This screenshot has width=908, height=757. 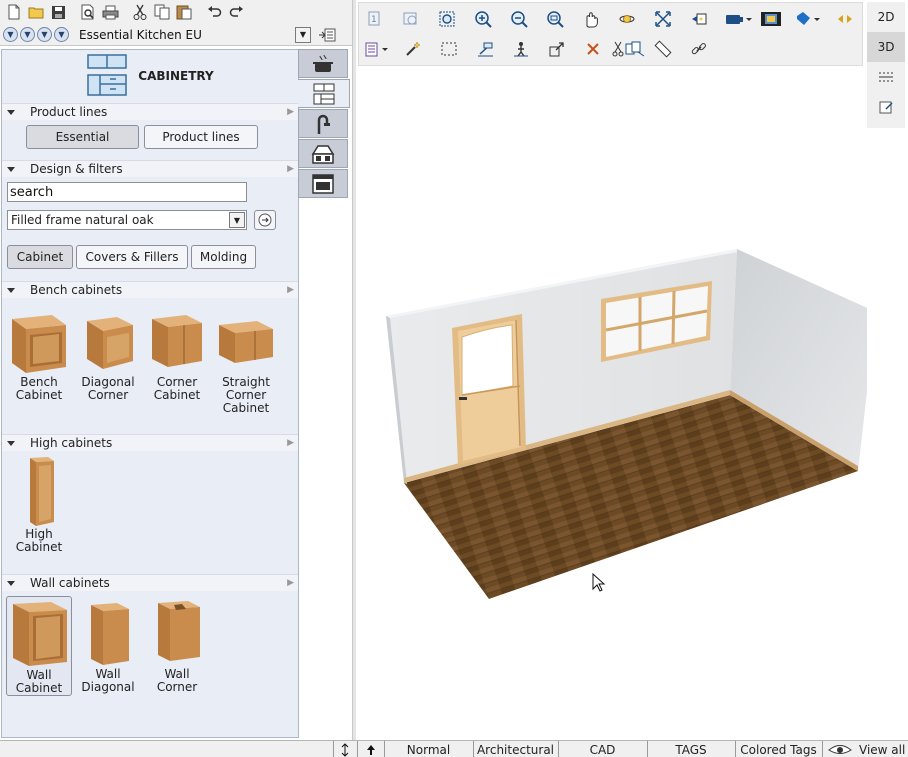 What do you see at coordinates (519, 19) in the screenshot?
I see `zoom-out-icon` at bounding box center [519, 19].